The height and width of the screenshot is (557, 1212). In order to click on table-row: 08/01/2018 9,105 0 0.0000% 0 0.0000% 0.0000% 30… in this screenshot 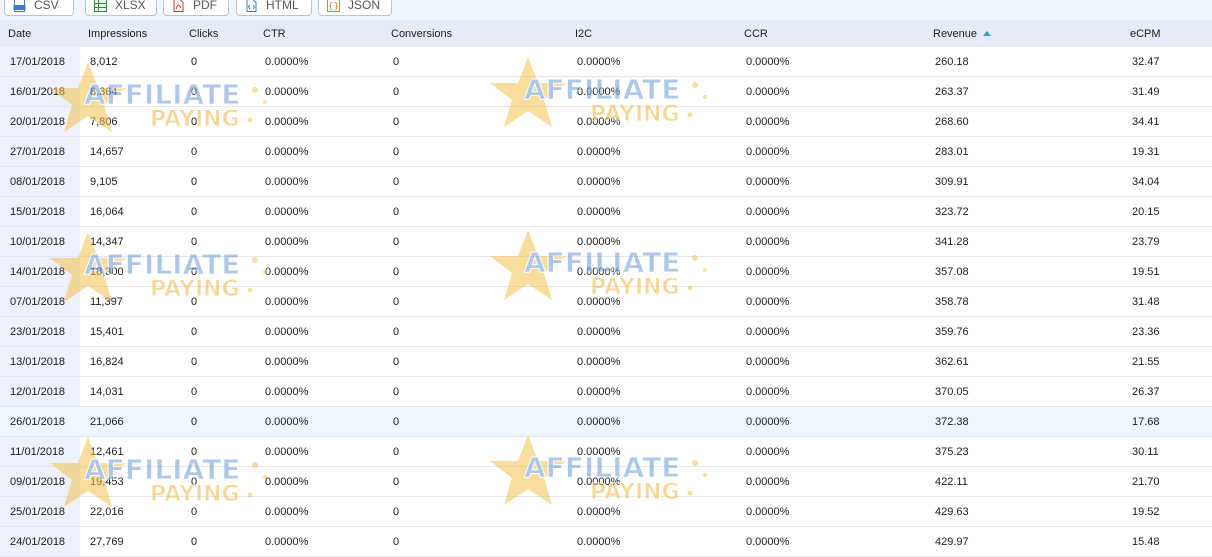, I will do `click(606, 181)`.